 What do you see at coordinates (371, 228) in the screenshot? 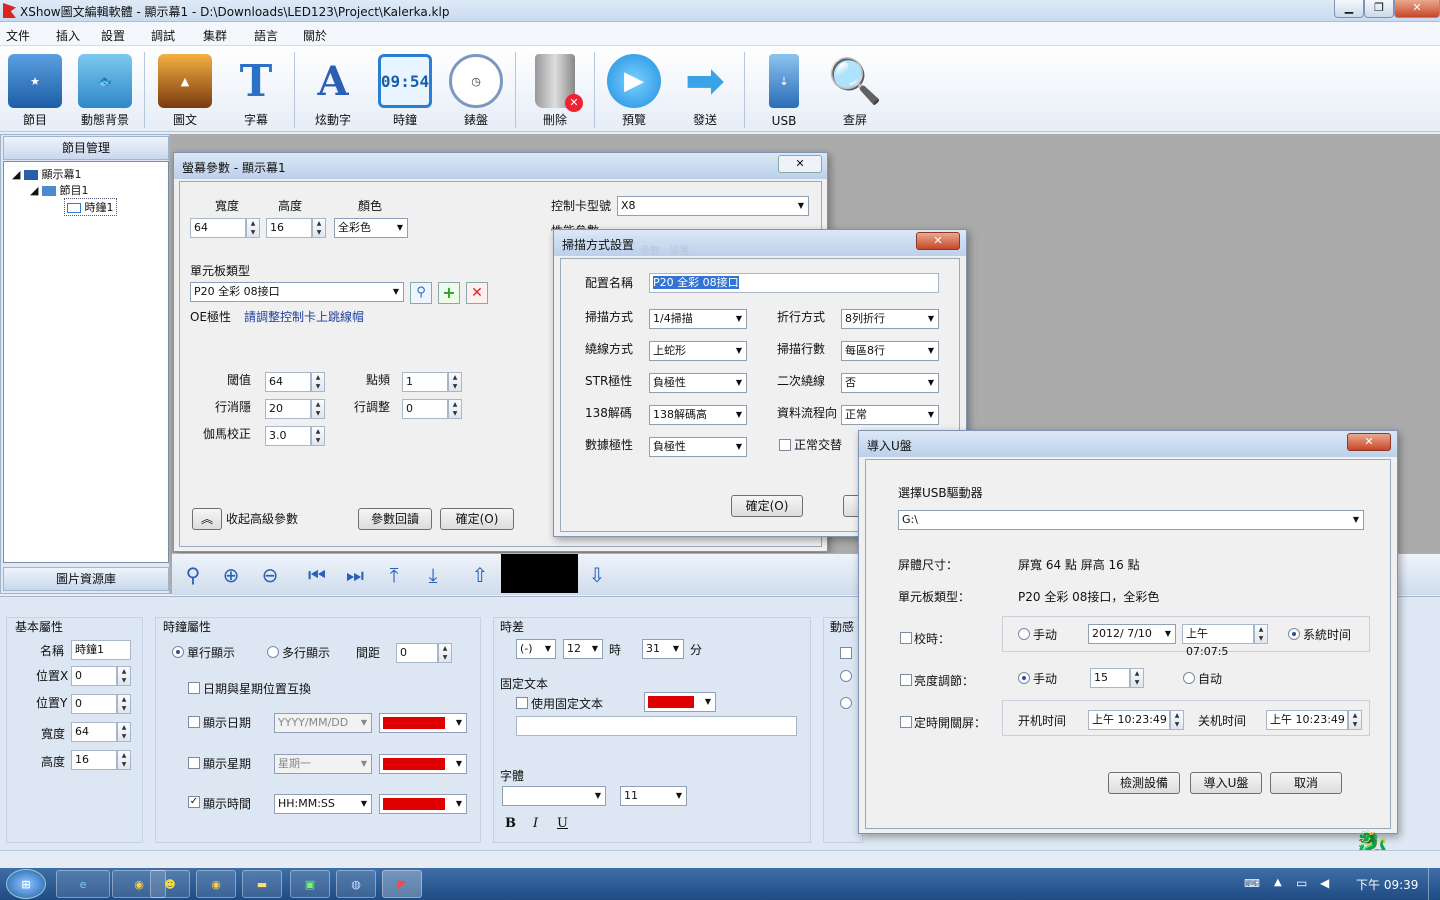
I see `color-select: 全彩色` at bounding box center [371, 228].